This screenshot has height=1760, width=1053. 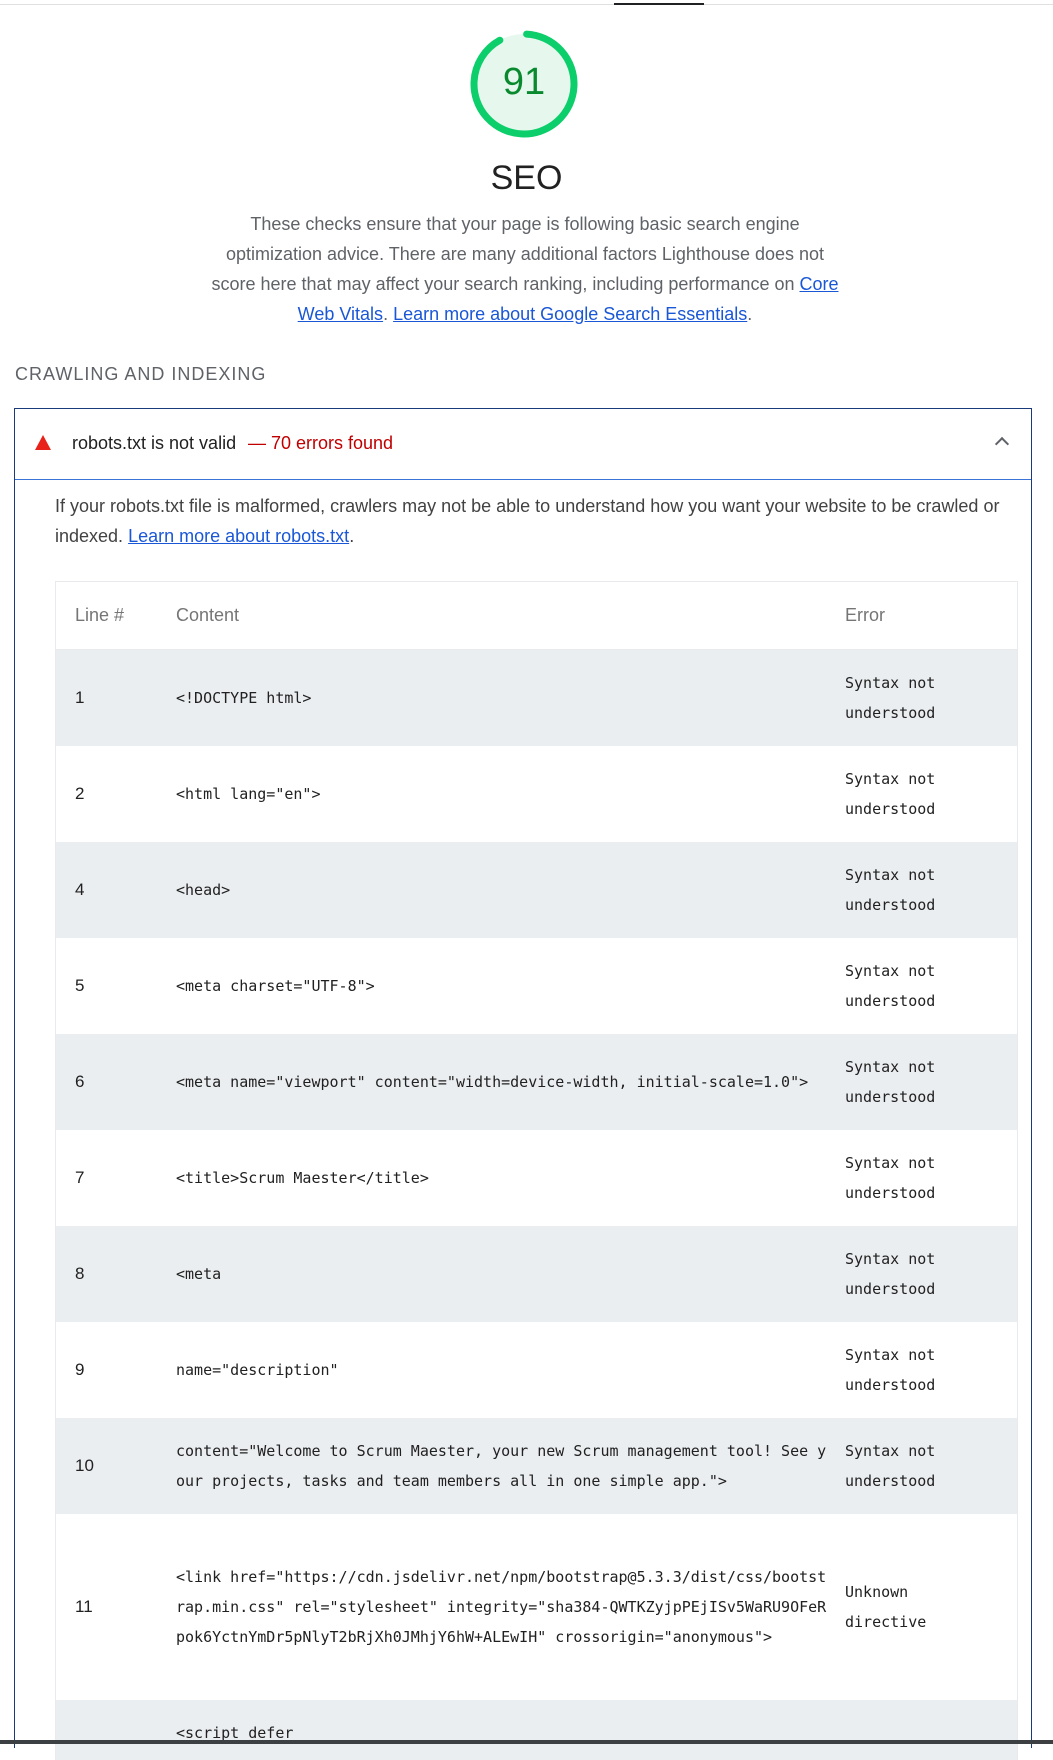 What do you see at coordinates (524, 82) in the screenshot?
I see `score-value: 91` at bounding box center [524, 82].